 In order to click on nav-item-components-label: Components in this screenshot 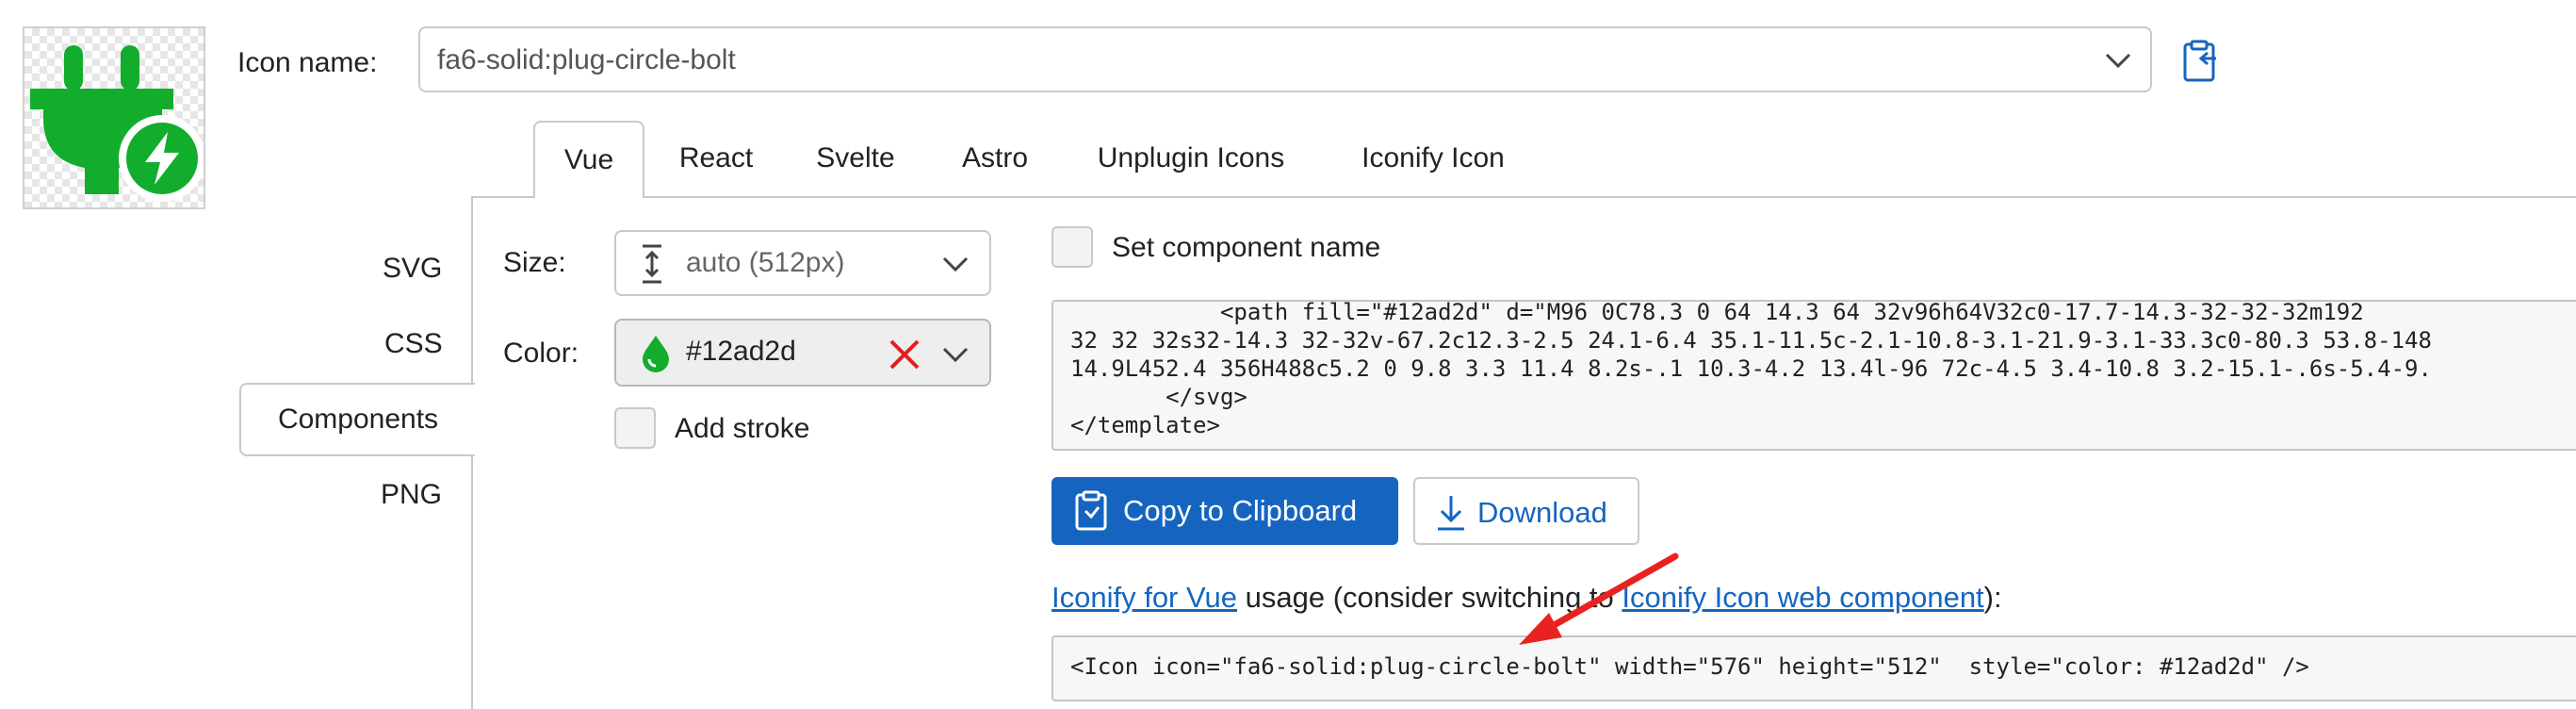, I will do `click(358, 419)`.